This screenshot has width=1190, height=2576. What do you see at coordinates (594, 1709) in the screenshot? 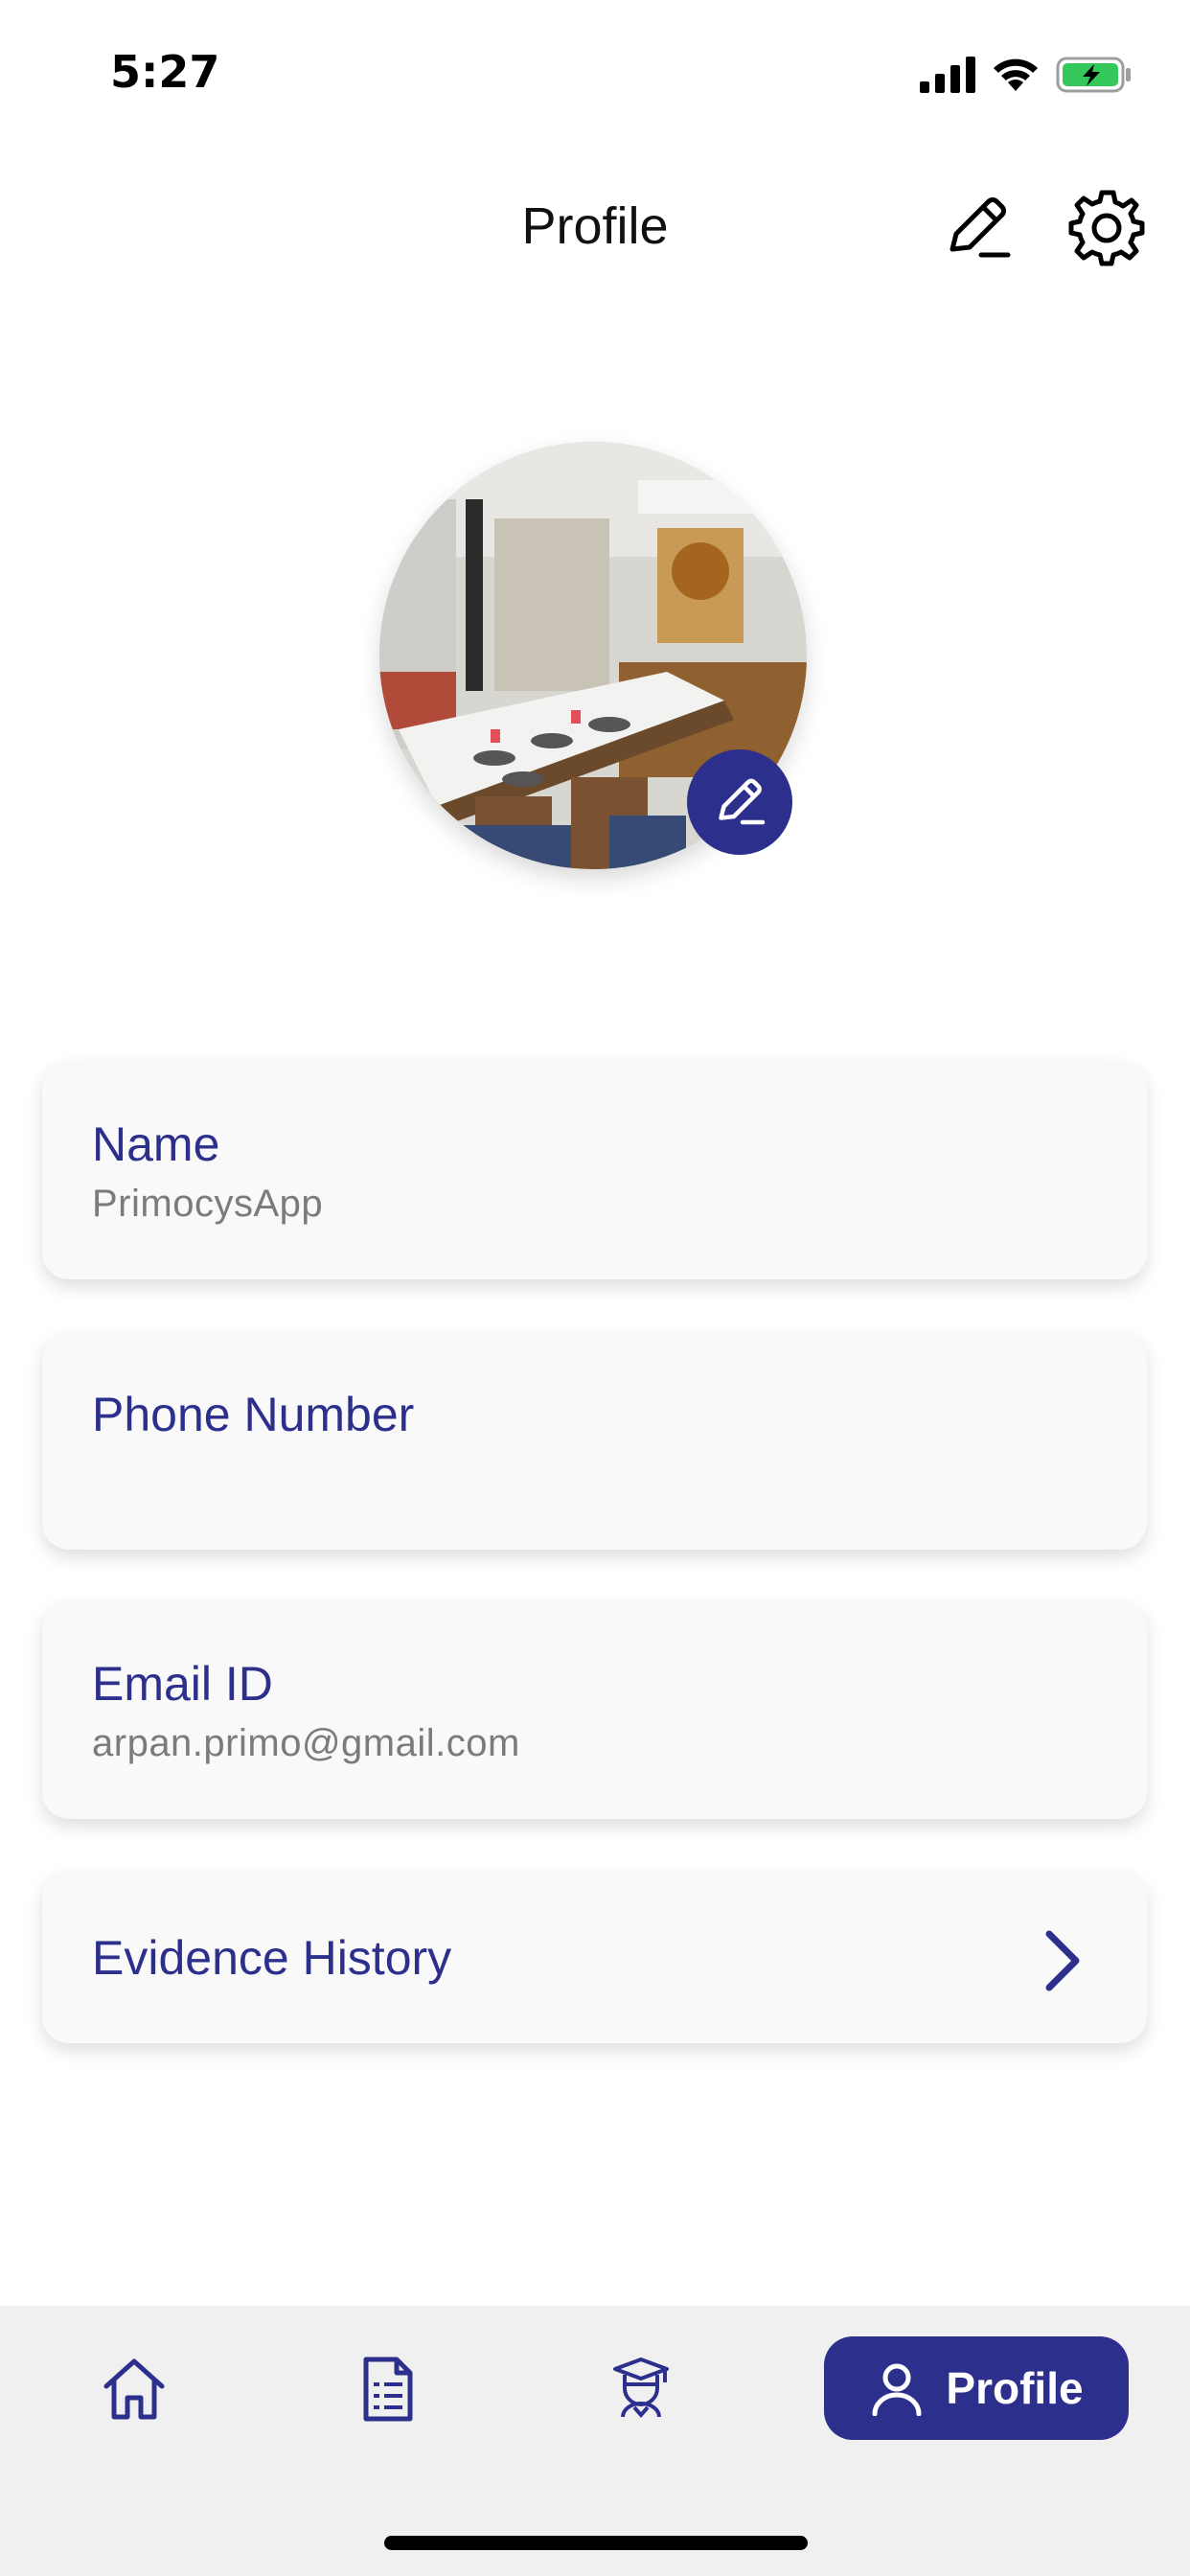
I see `email-card: Email ID arpan.primo@gmail.com` at bounding box center [594, 1709].